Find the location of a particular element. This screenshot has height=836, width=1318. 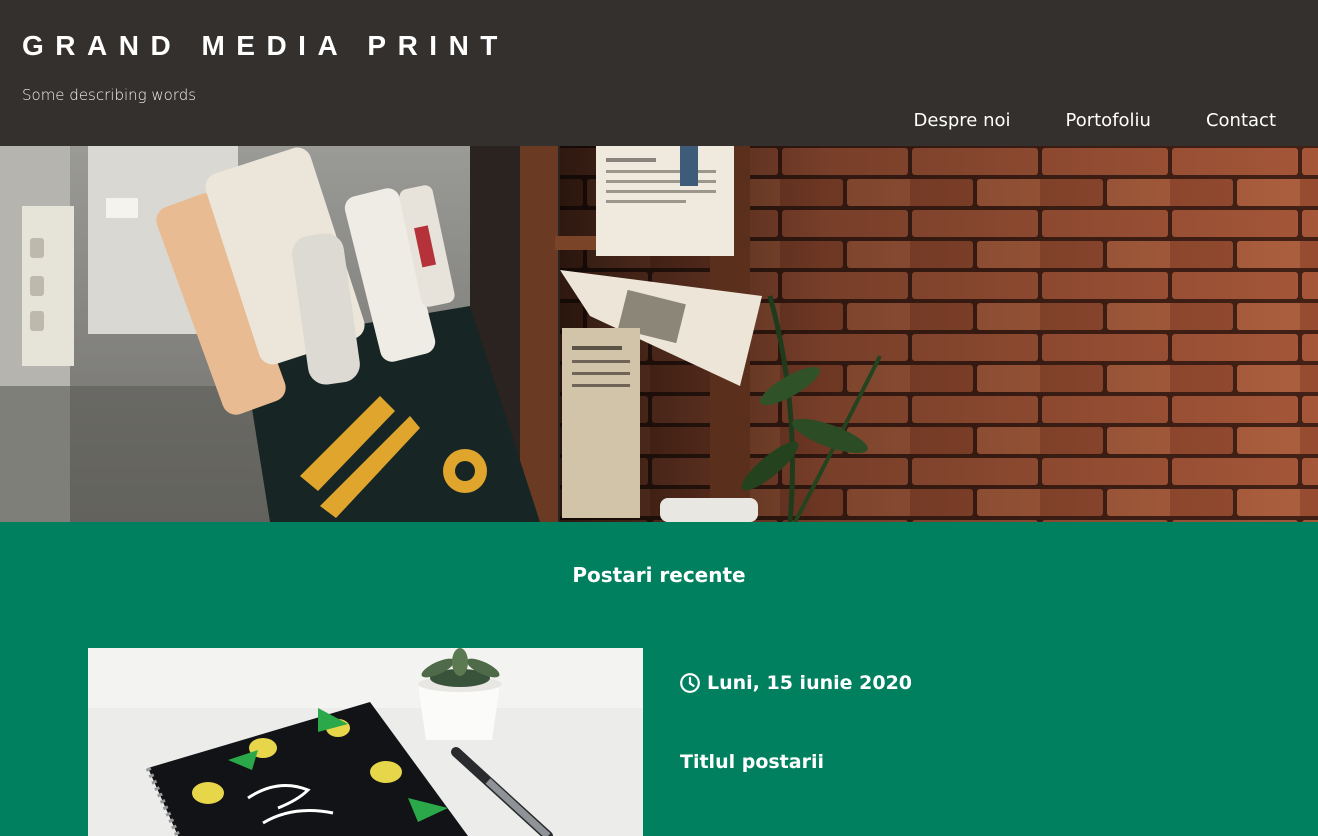

post-date-text: Luni, 15 iunie 2020 is located at coordinates (810, 683).